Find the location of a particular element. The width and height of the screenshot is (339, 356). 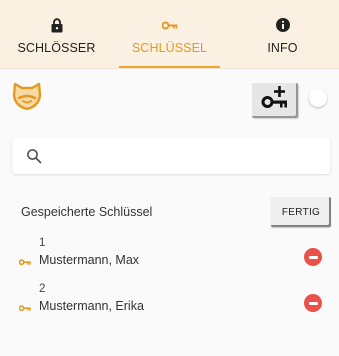

key-list-item: 1 Mustermann, Max is located at coordinates (169, 256).